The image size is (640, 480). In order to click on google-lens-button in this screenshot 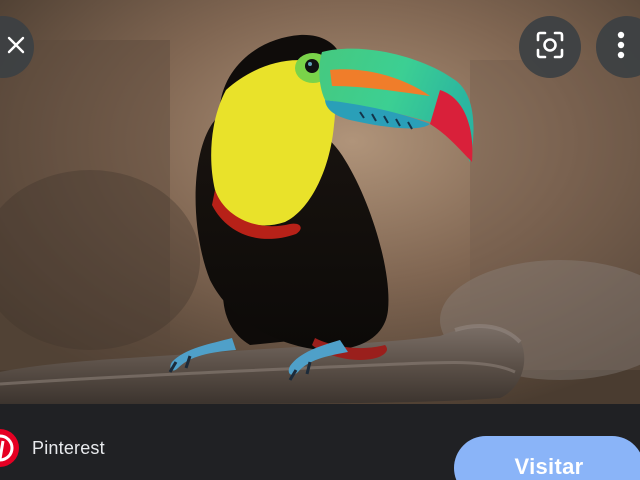, I will do `click(550, 47)`.